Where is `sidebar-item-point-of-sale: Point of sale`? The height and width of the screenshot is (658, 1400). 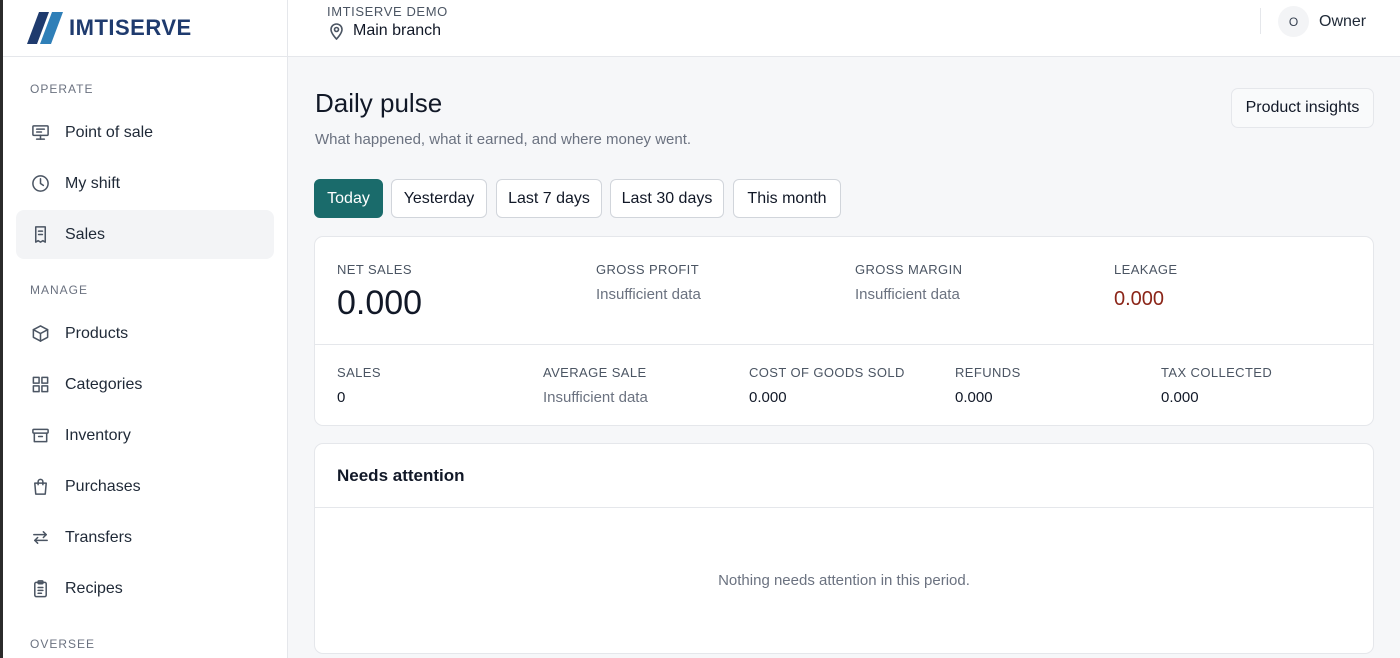 sidebar-item-point-of-sale: Point of sale is located at coordinates (145, 132).